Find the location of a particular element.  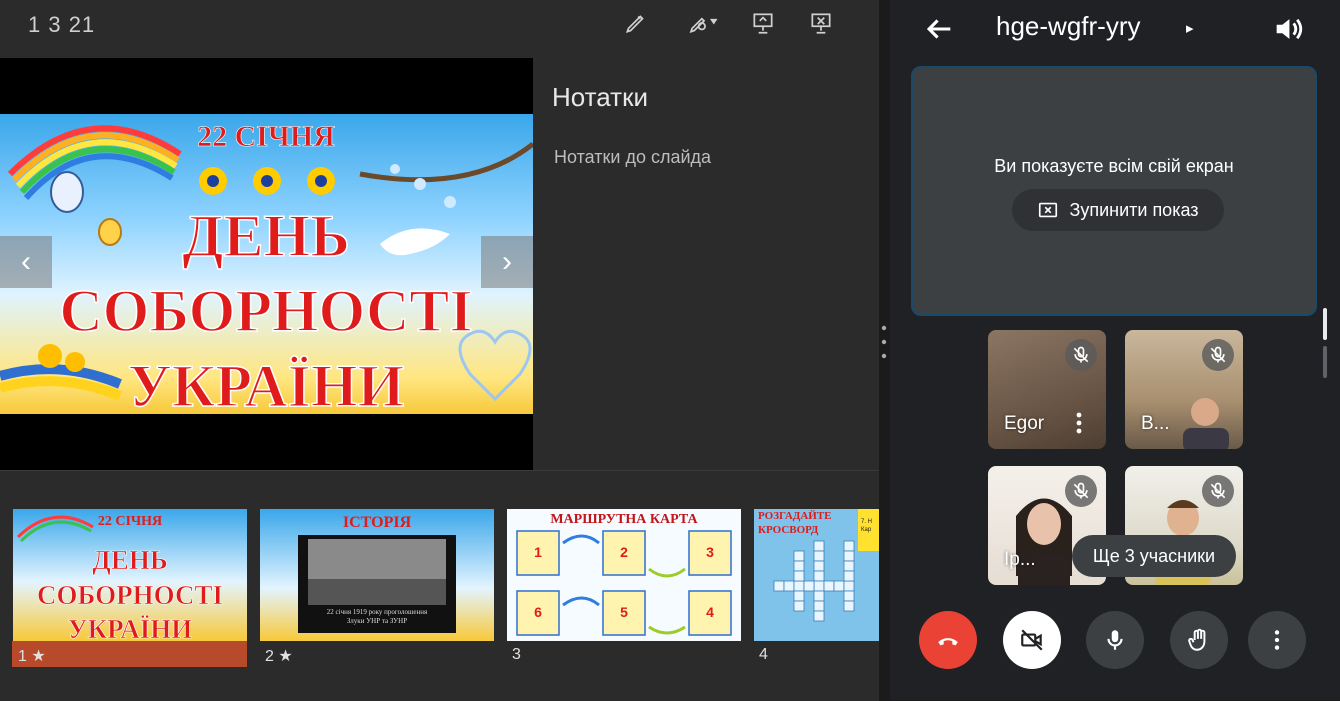

back-arrow-icon is located at coordinates (939, 29).